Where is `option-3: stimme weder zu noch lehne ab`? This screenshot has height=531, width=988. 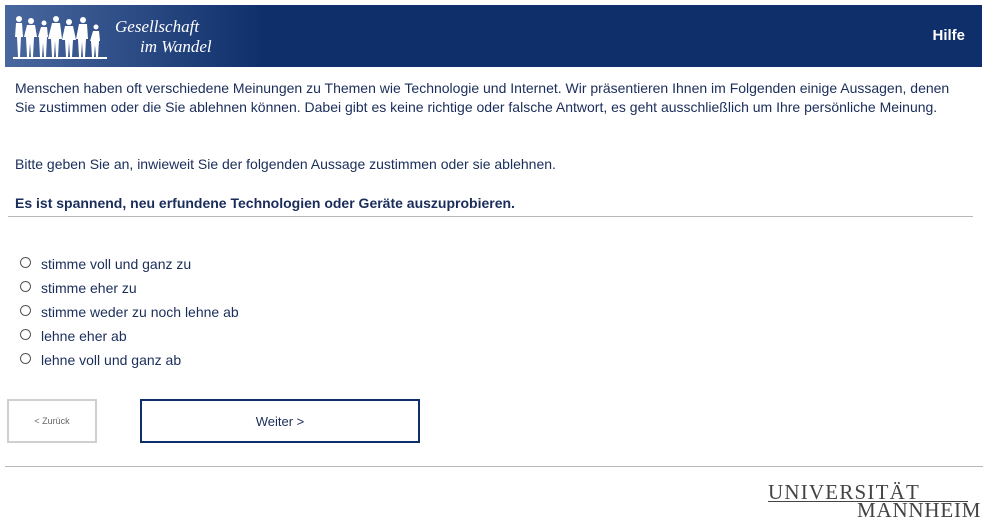
option-3: stimme weder zu noch lehne ab is located at coordinates (129, 312).